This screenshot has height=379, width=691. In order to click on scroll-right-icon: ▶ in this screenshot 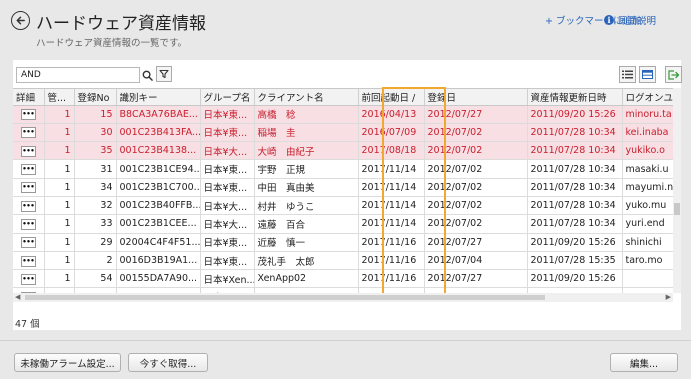, I will do `click(668, 297)`.